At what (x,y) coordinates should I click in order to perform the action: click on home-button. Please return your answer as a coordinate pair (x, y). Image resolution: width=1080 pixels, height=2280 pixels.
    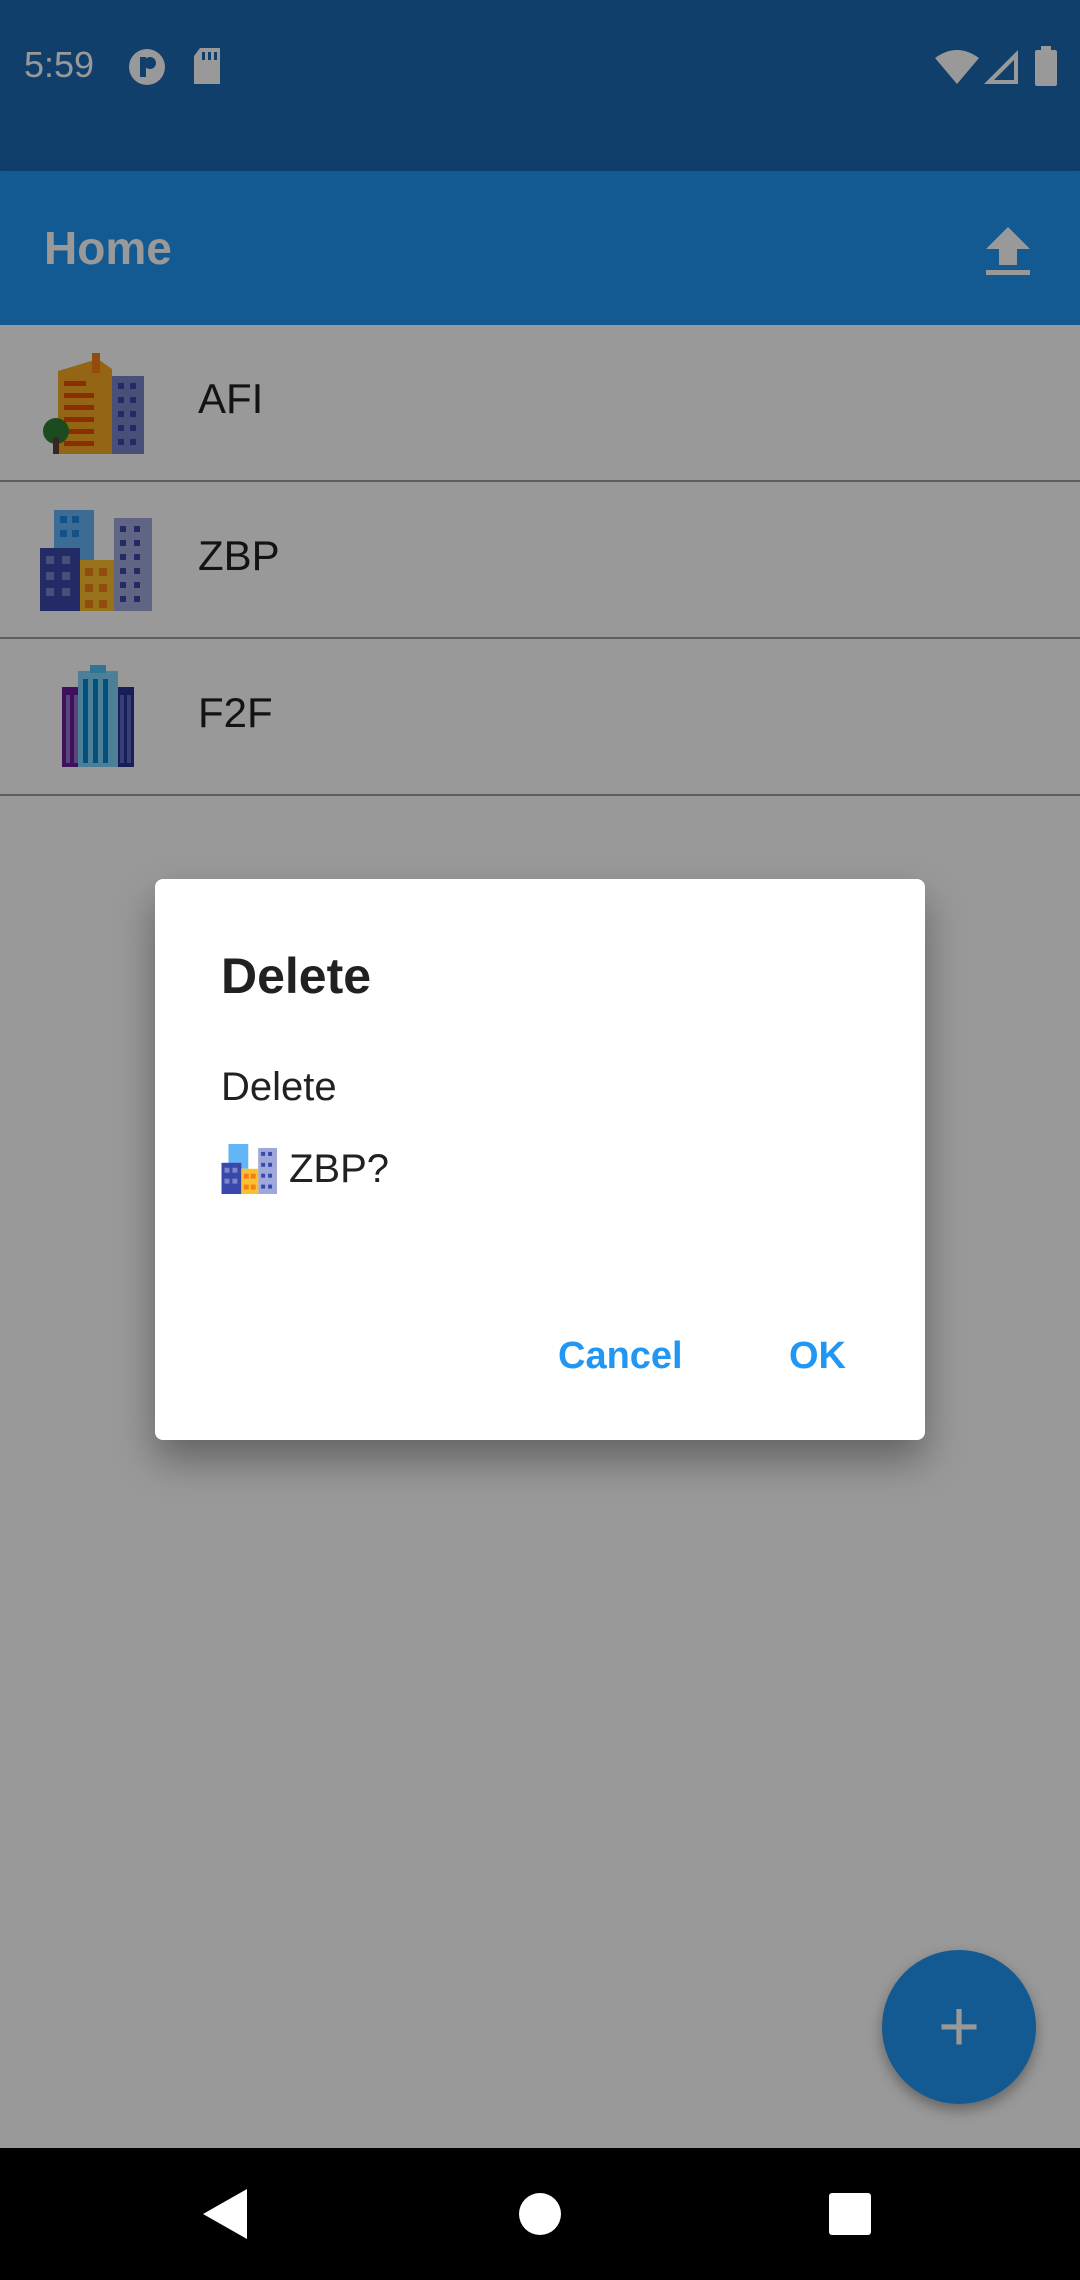
    Looking at the image, I should click on (540, 2214).